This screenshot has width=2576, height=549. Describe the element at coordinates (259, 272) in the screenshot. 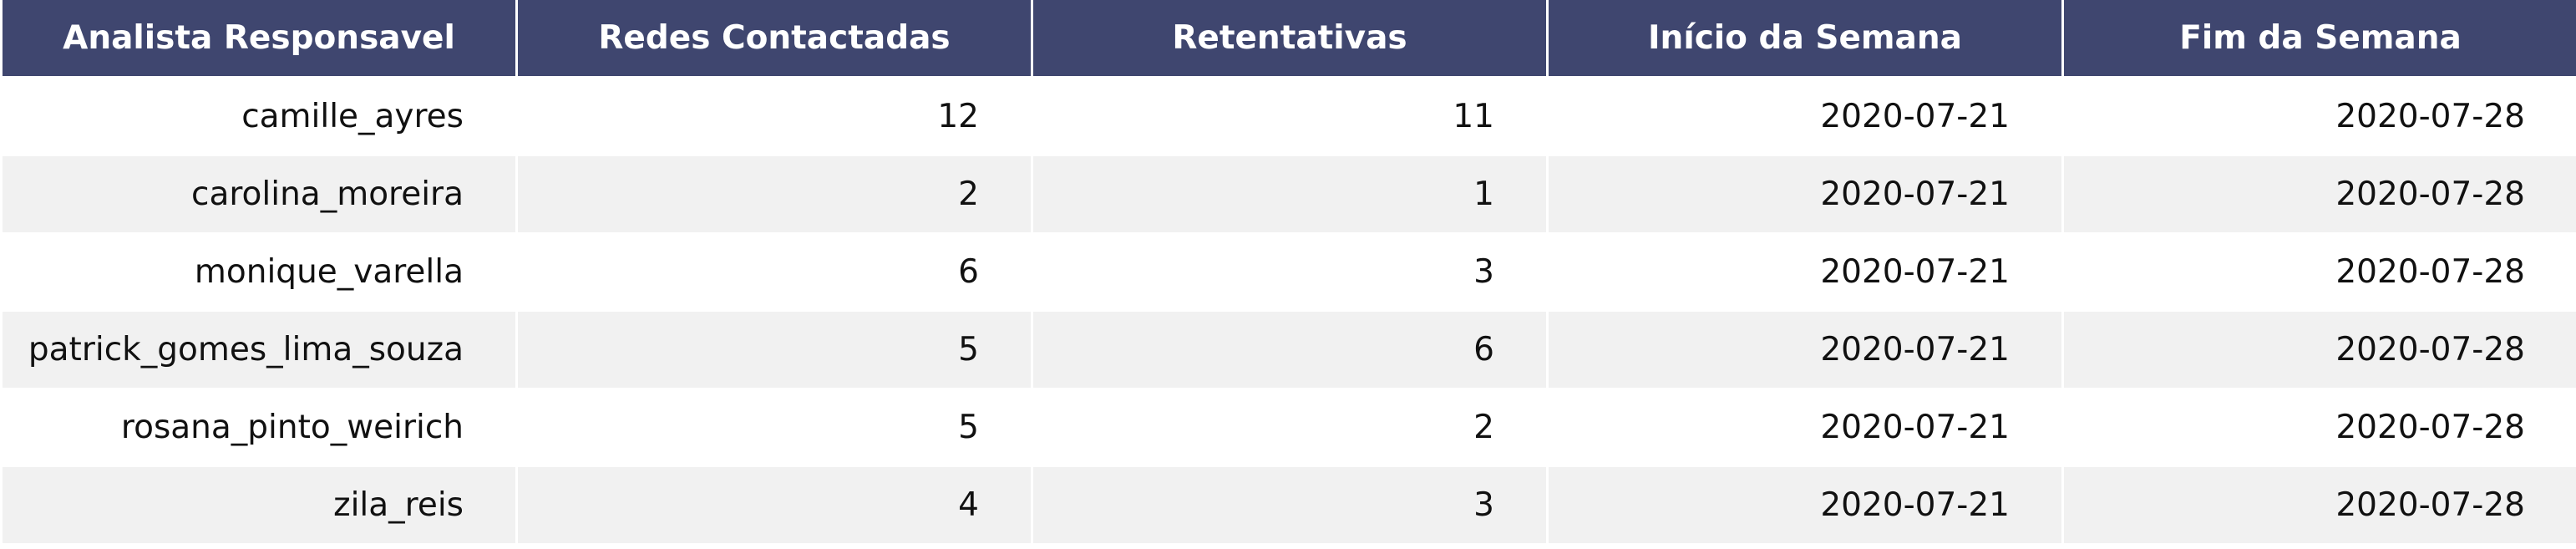

I see `analyst-cell: monique_varella` at that location.